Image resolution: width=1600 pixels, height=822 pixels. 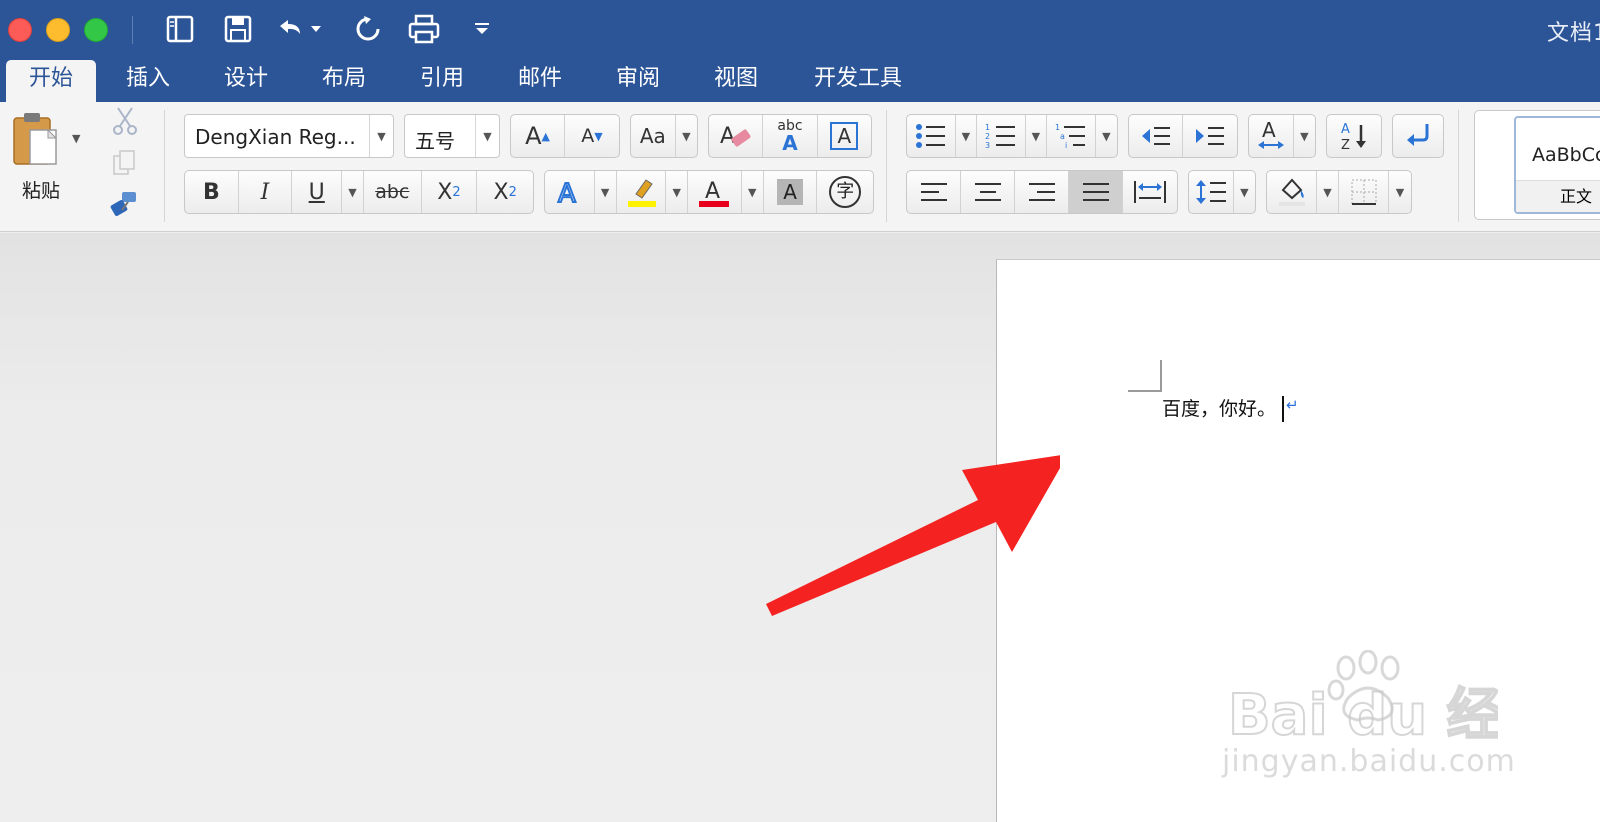 What do you see at coordinates (442, 81) in the screenshot?
I see `tab-references: 引用` at bounding box center [442, 81].